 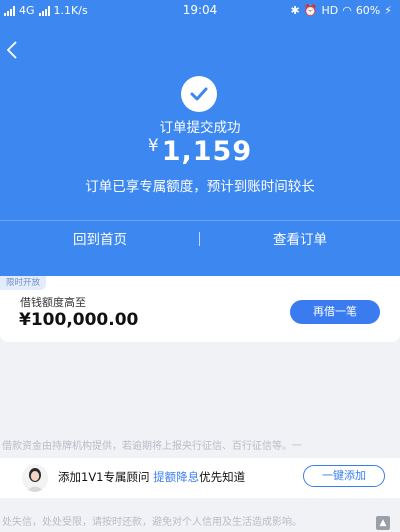 I want to click on credit-limit-label: 借钱额度高至, so click(x=53, y=302).